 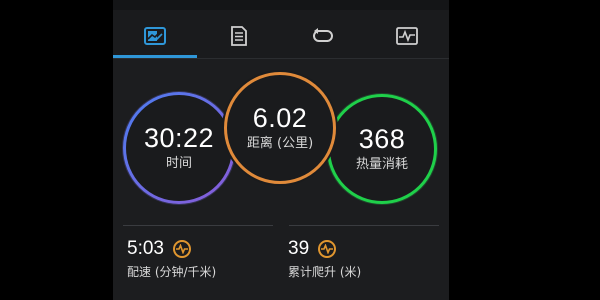 What do you see at coordinates (198, 225) in the screenshot?
I see `stats-divider-left` at bounding box center [198, 225].